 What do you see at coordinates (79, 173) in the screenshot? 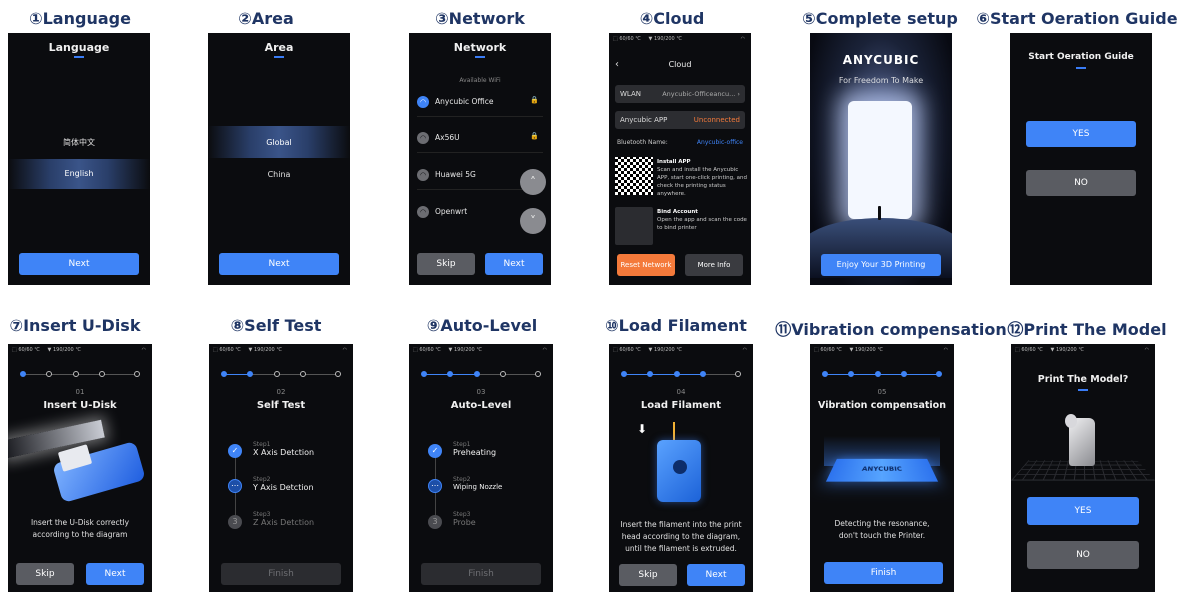
I see `language-option-english: English` at bounding box center [79, 173].